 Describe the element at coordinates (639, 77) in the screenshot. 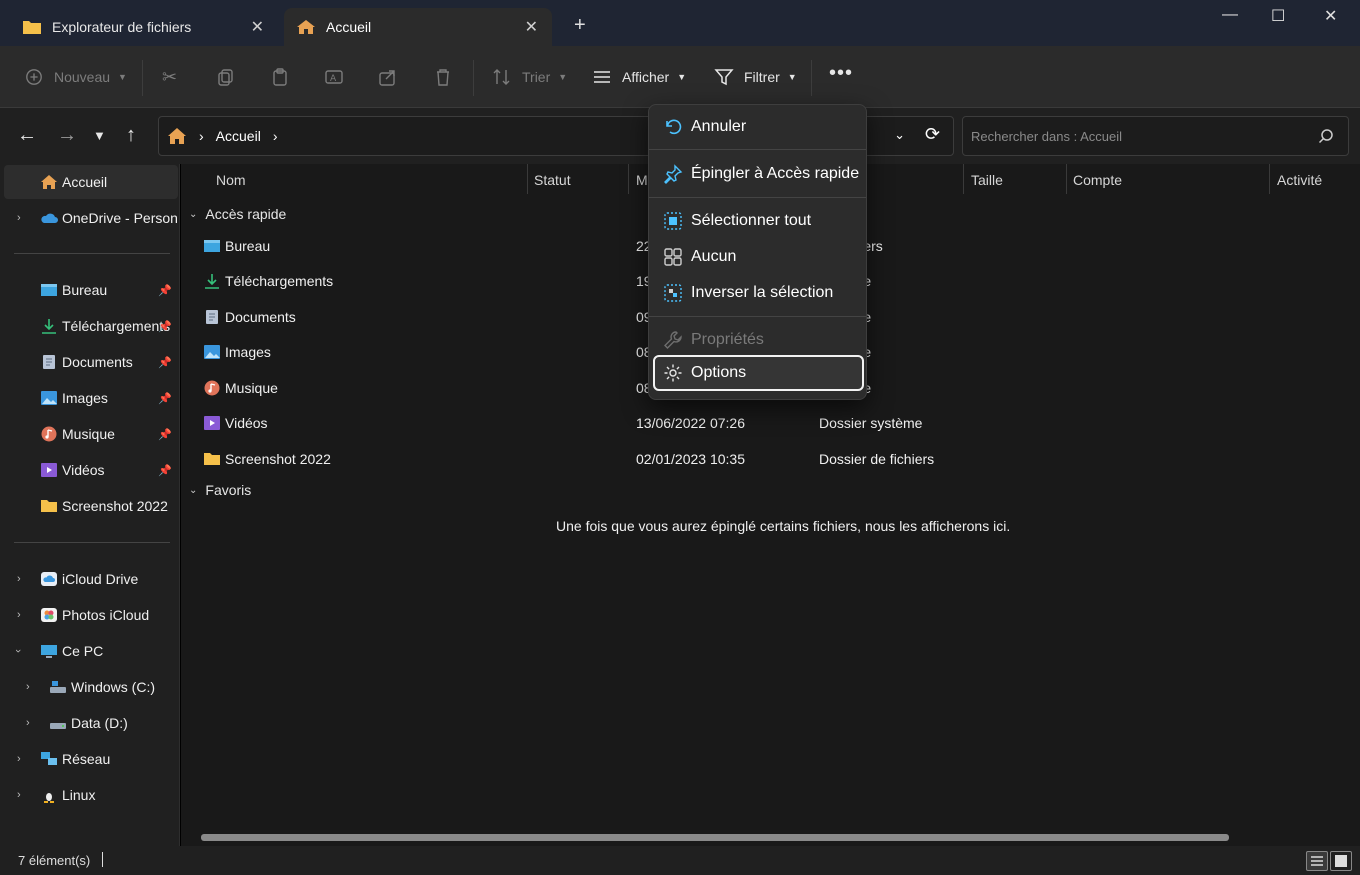

I see `view-button: Afficher ▼` at that location.